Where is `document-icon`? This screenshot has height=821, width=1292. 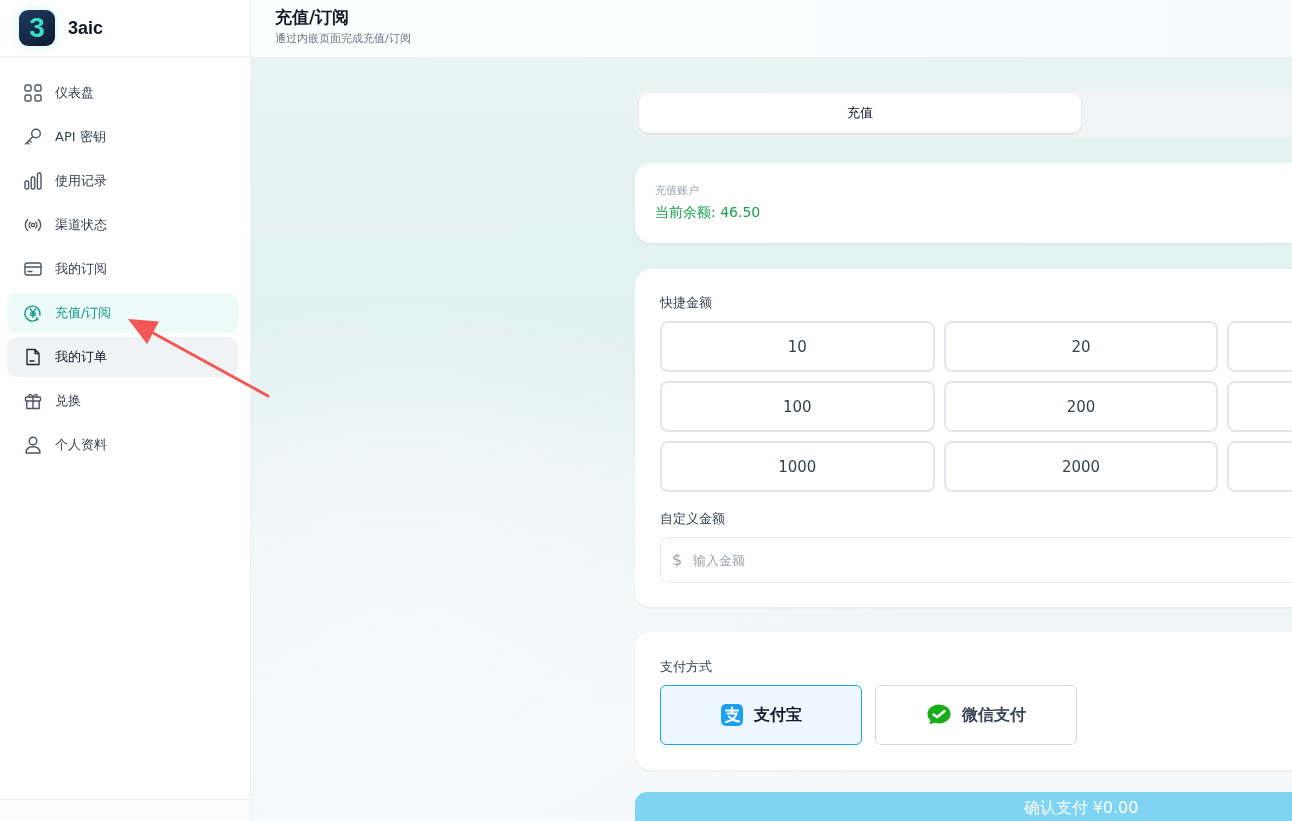 document-icon is located at coordinates (33, 357).